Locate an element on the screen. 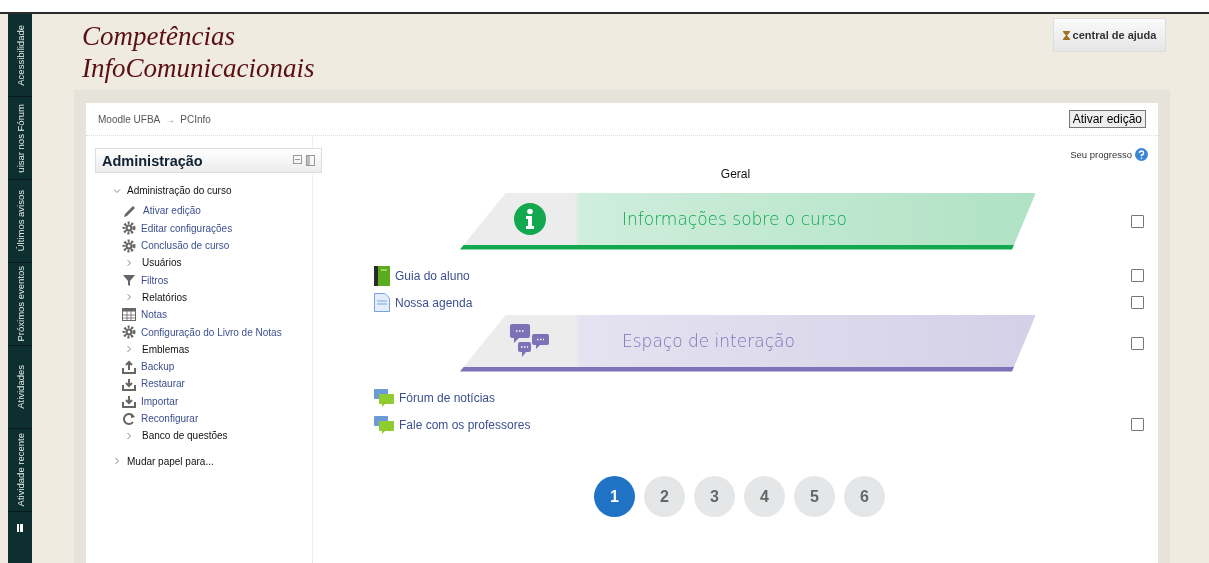 The height and width of the screenshot is (563, 1209). activity-link: Guia do aluno is located at coordinates (432, 275).